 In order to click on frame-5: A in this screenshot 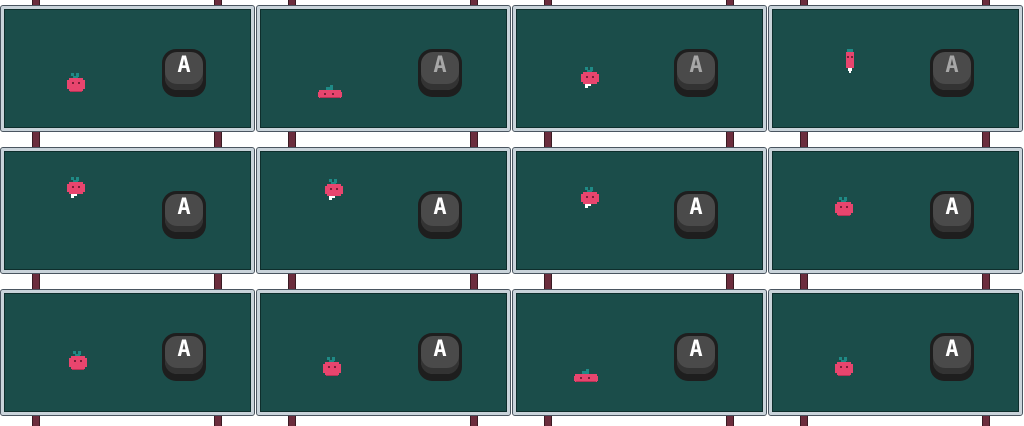, I will do `click(128, 213)`.